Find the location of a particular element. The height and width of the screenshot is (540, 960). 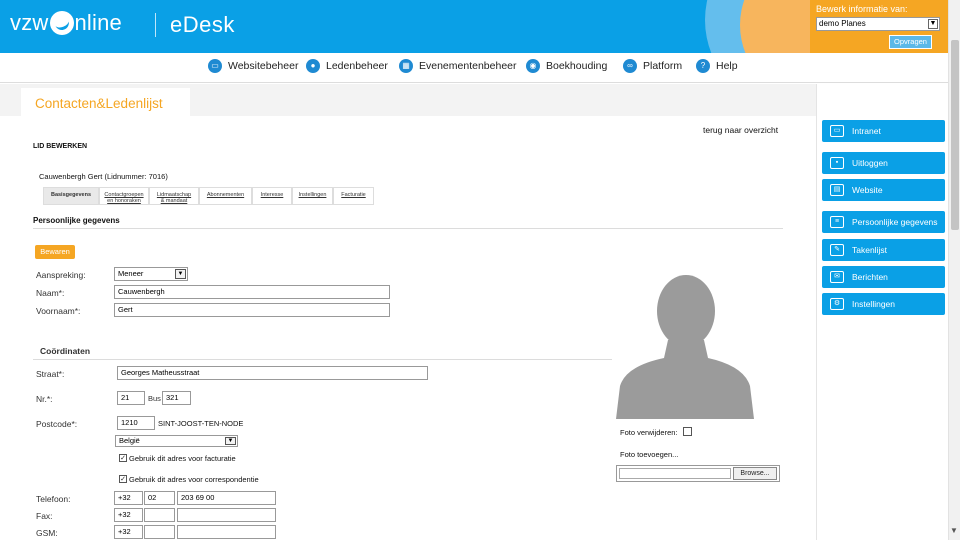

subtab-basisgegevens: Basisgegevens is located at coordinates (71, 196).